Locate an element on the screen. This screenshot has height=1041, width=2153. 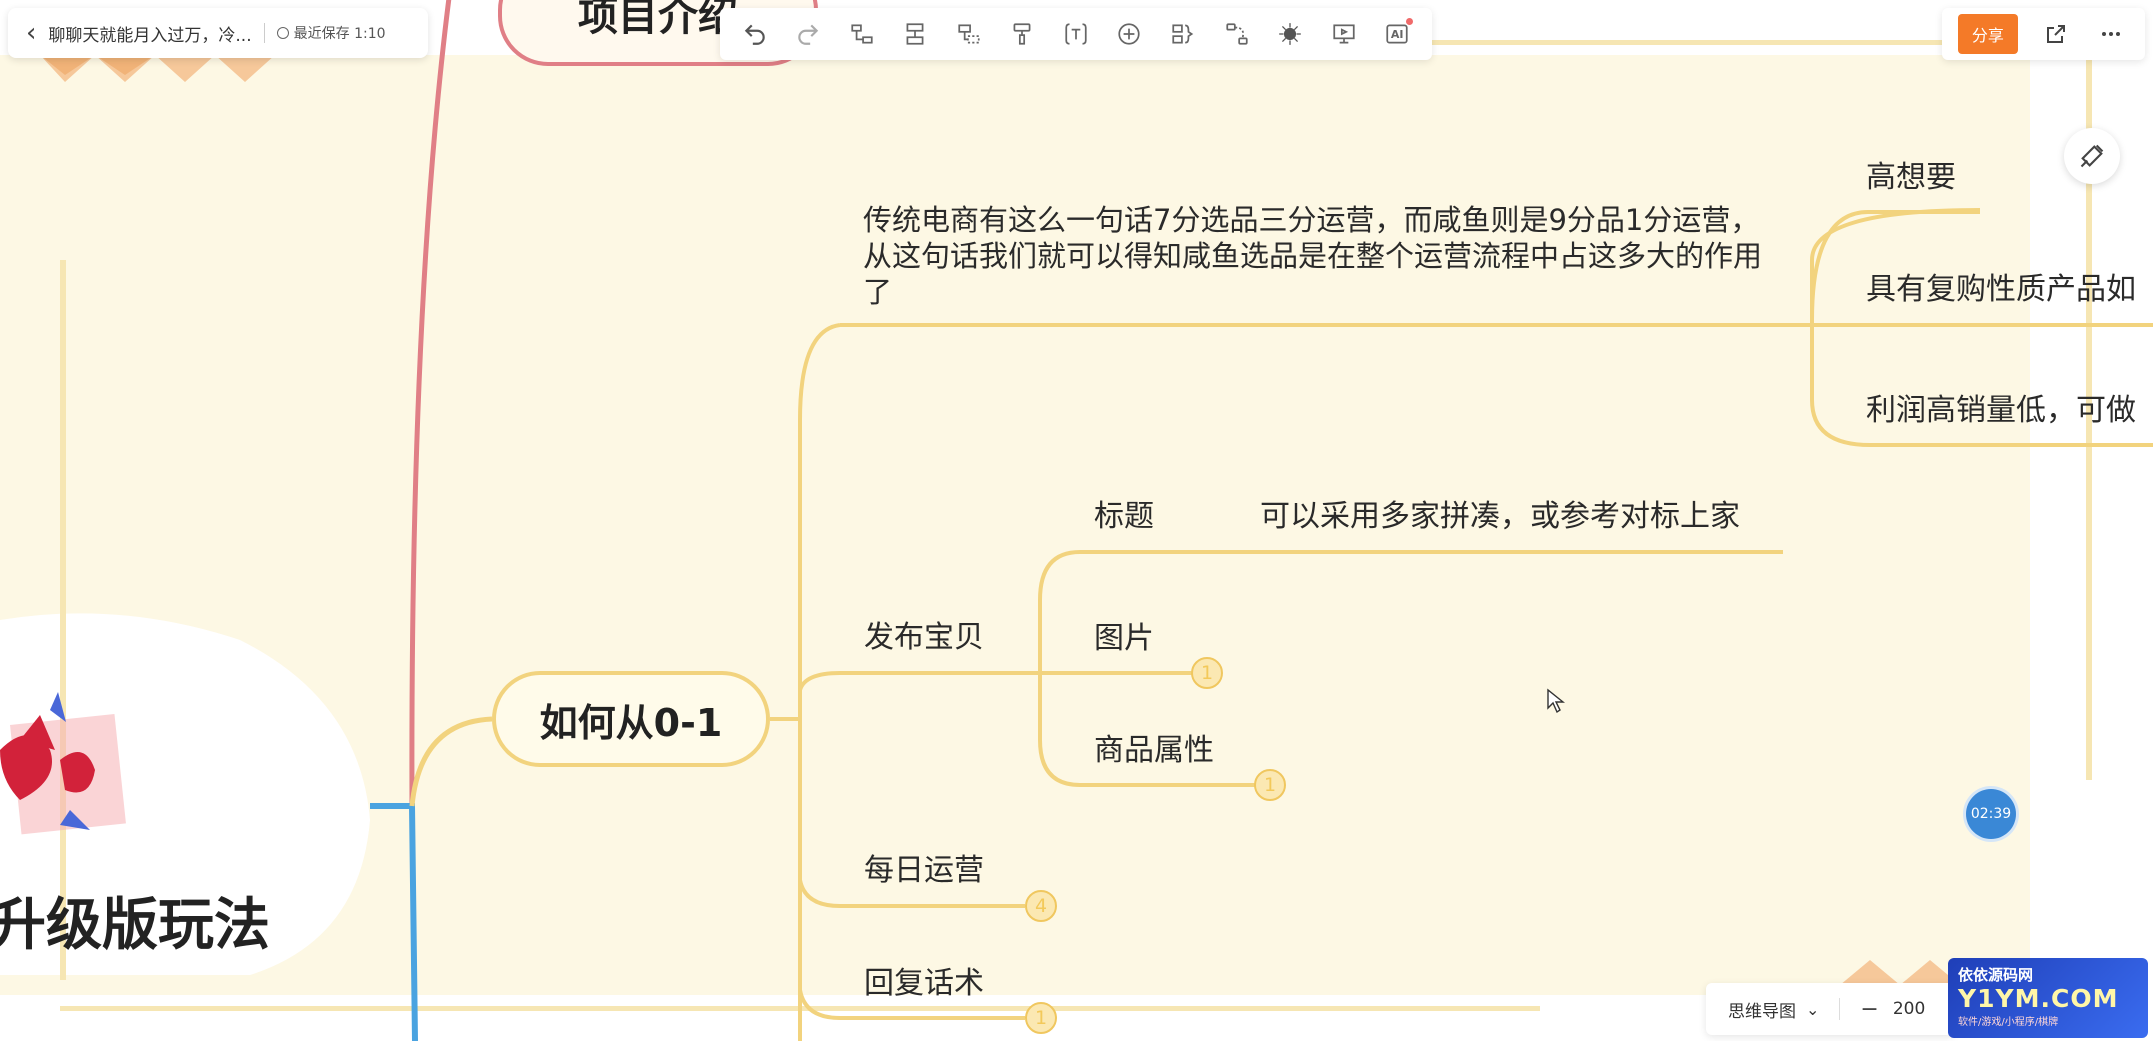
attributes-node: 商品属性 is located at coordinates (1154, 751).